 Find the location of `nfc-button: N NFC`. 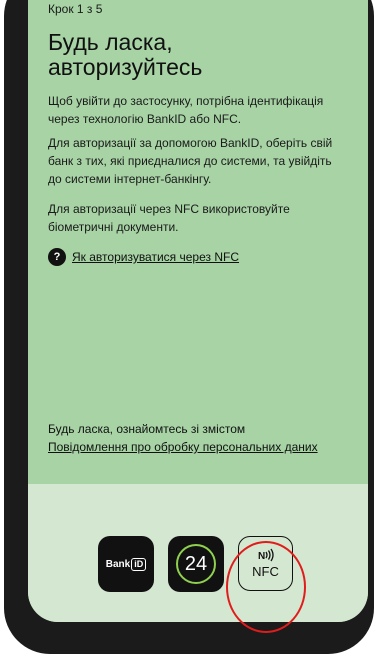

nfc-button: N NFC is located at coordinates (265, 563).